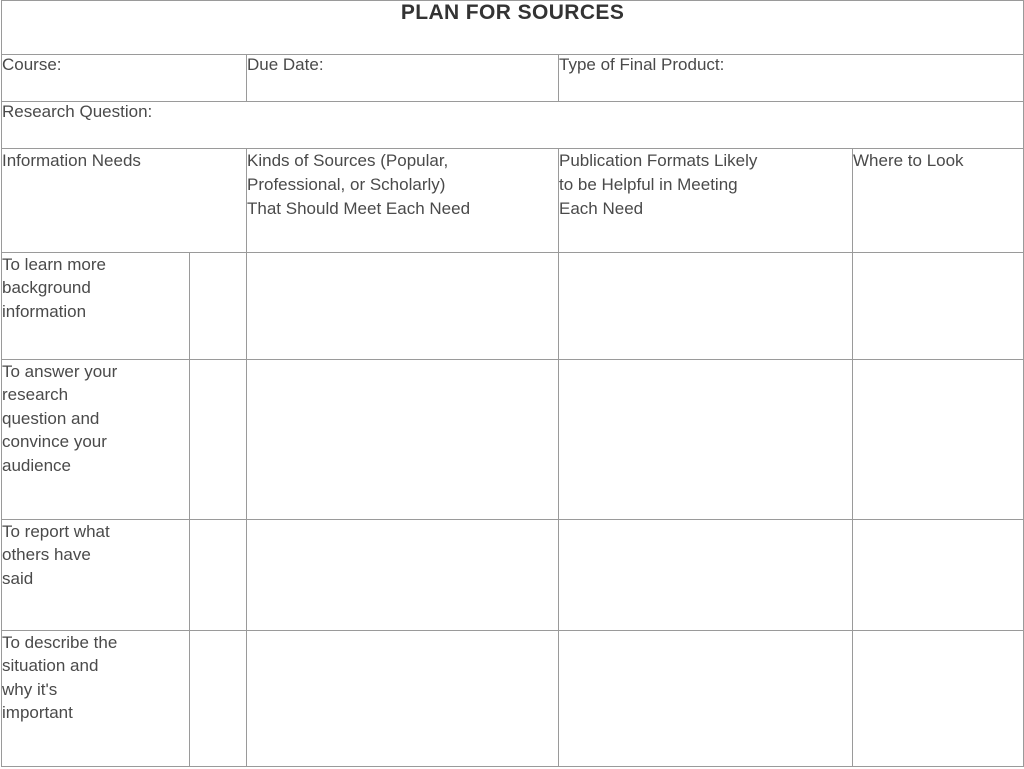 The height and width of the screenshot is (769, 1024). What do you see at coordinates (56, 555) in the screenshot?
I see `information-need-label: To report what others have said` at bounding box center [56, 555].